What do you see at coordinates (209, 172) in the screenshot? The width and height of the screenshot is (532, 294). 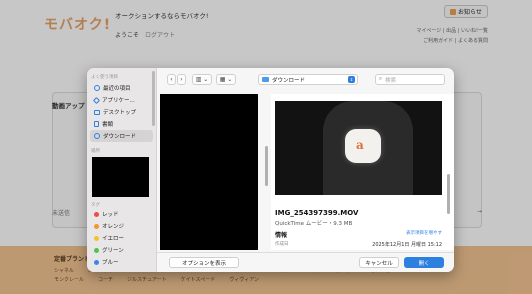 I see `file-browser-column` at bounding box center [209, 172].